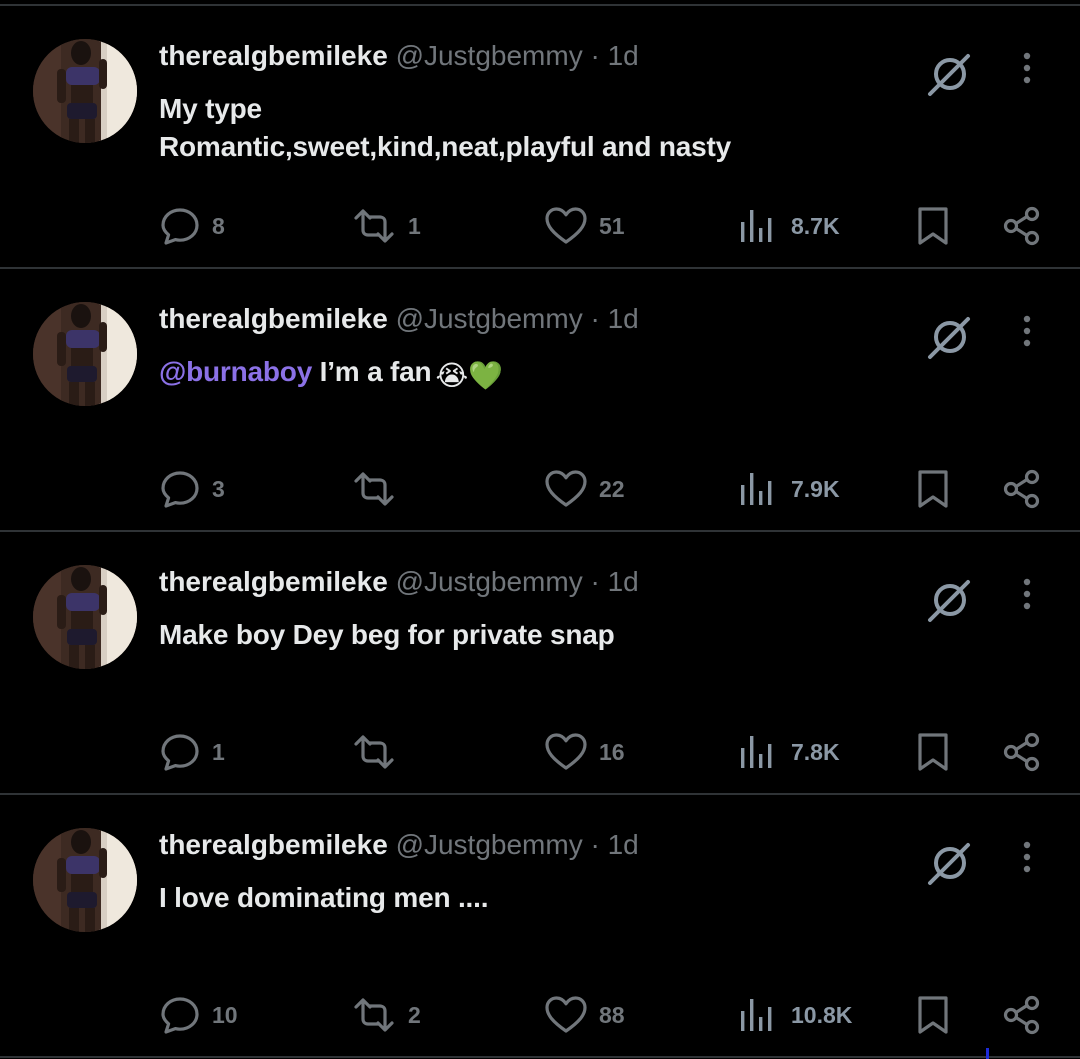  Describe the element at coordinates (815, 488) in the screenshot. I see `views-count: 7.9K` at that location.